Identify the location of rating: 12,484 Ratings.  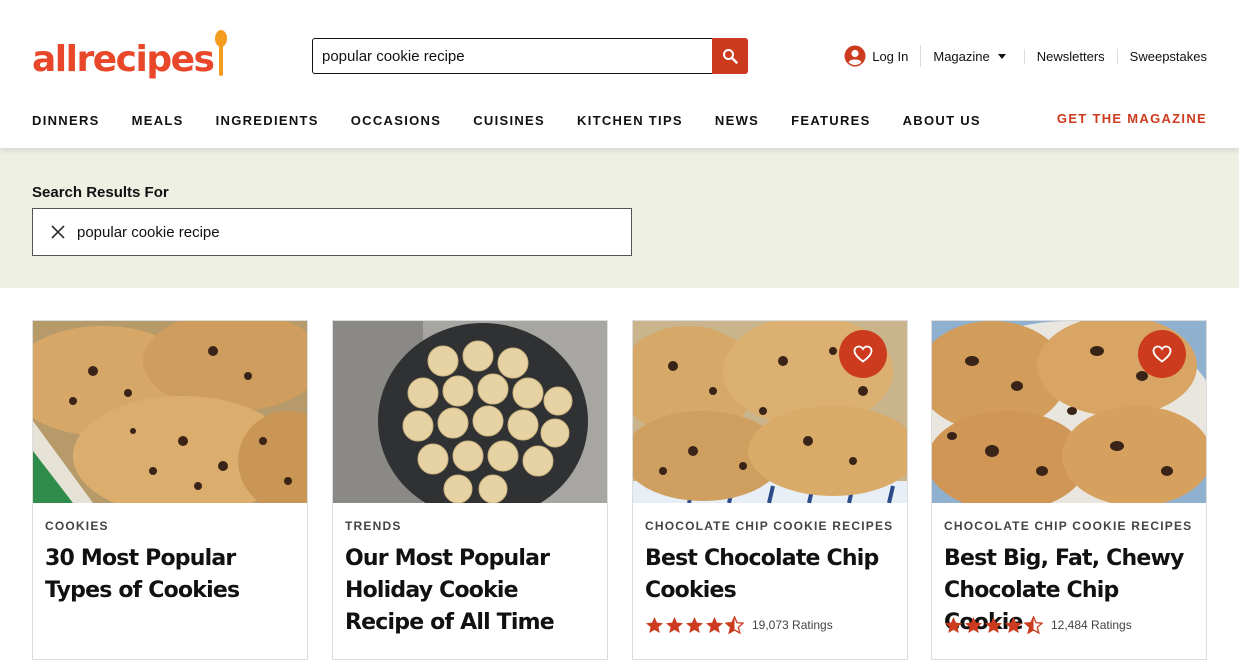
(1038, 625).